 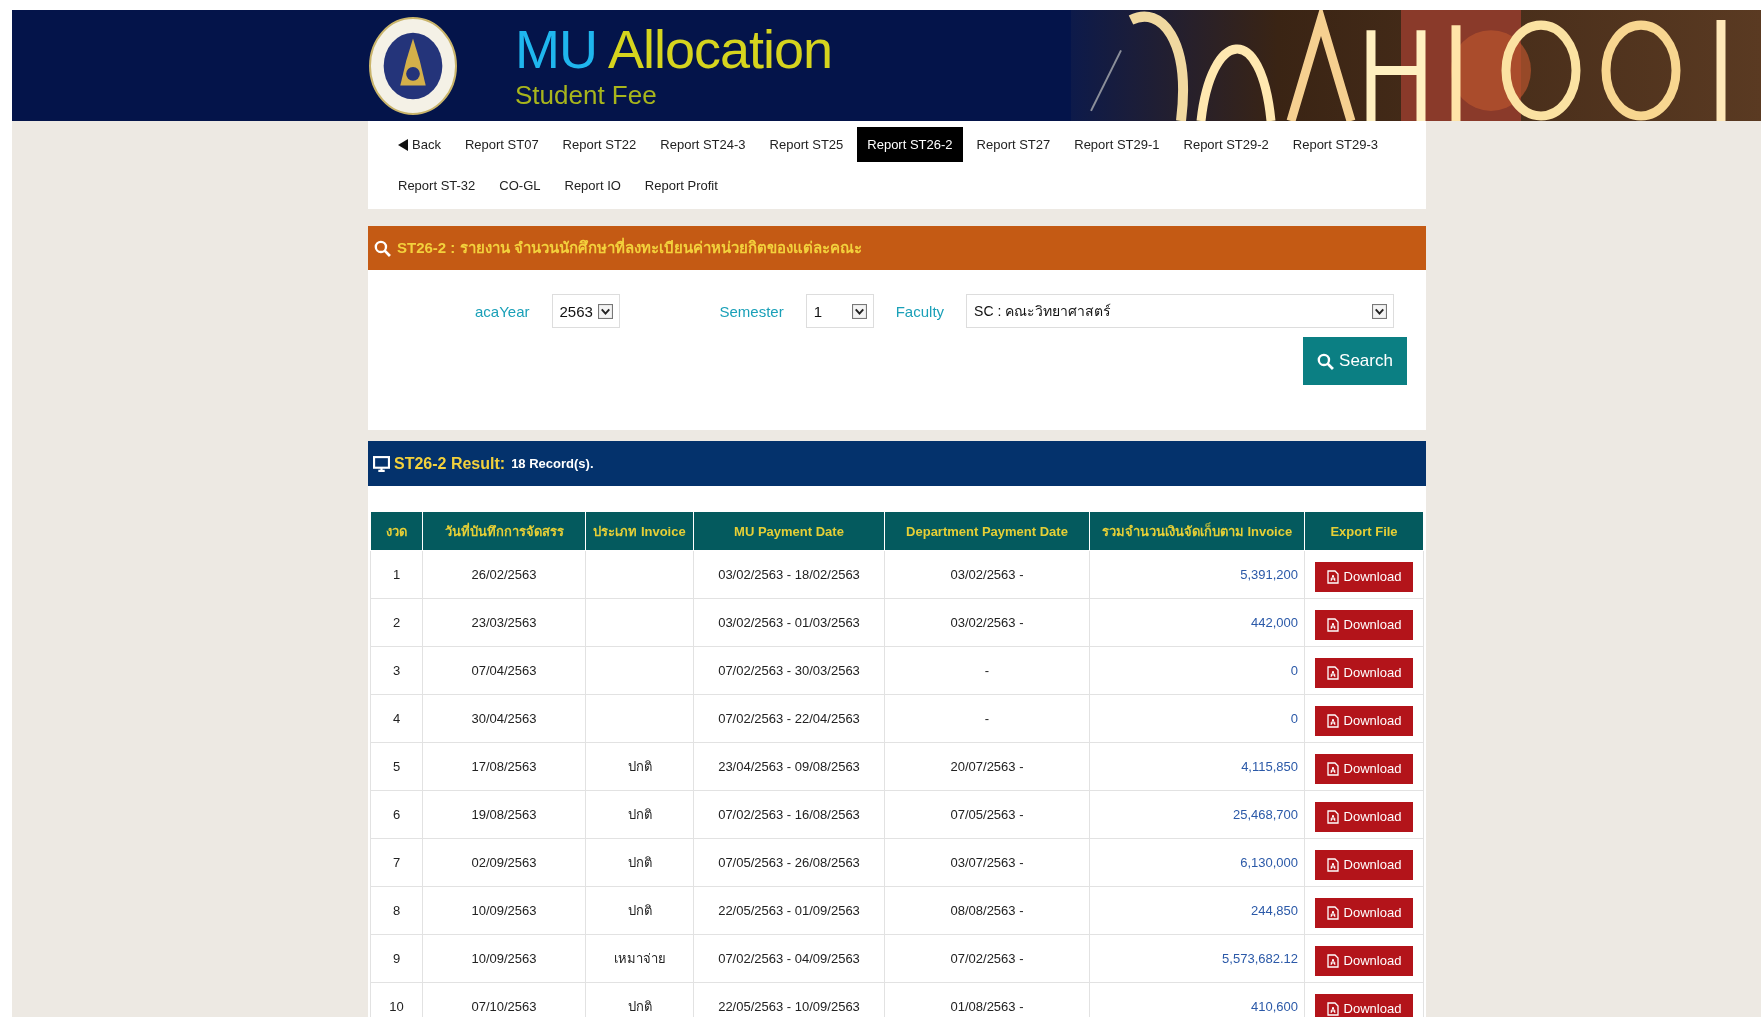 What do you see at coordinates (1117, 144) in the screenshot?
I see `report-tab: Report ST29-1` at bounding box center [1117, 144].